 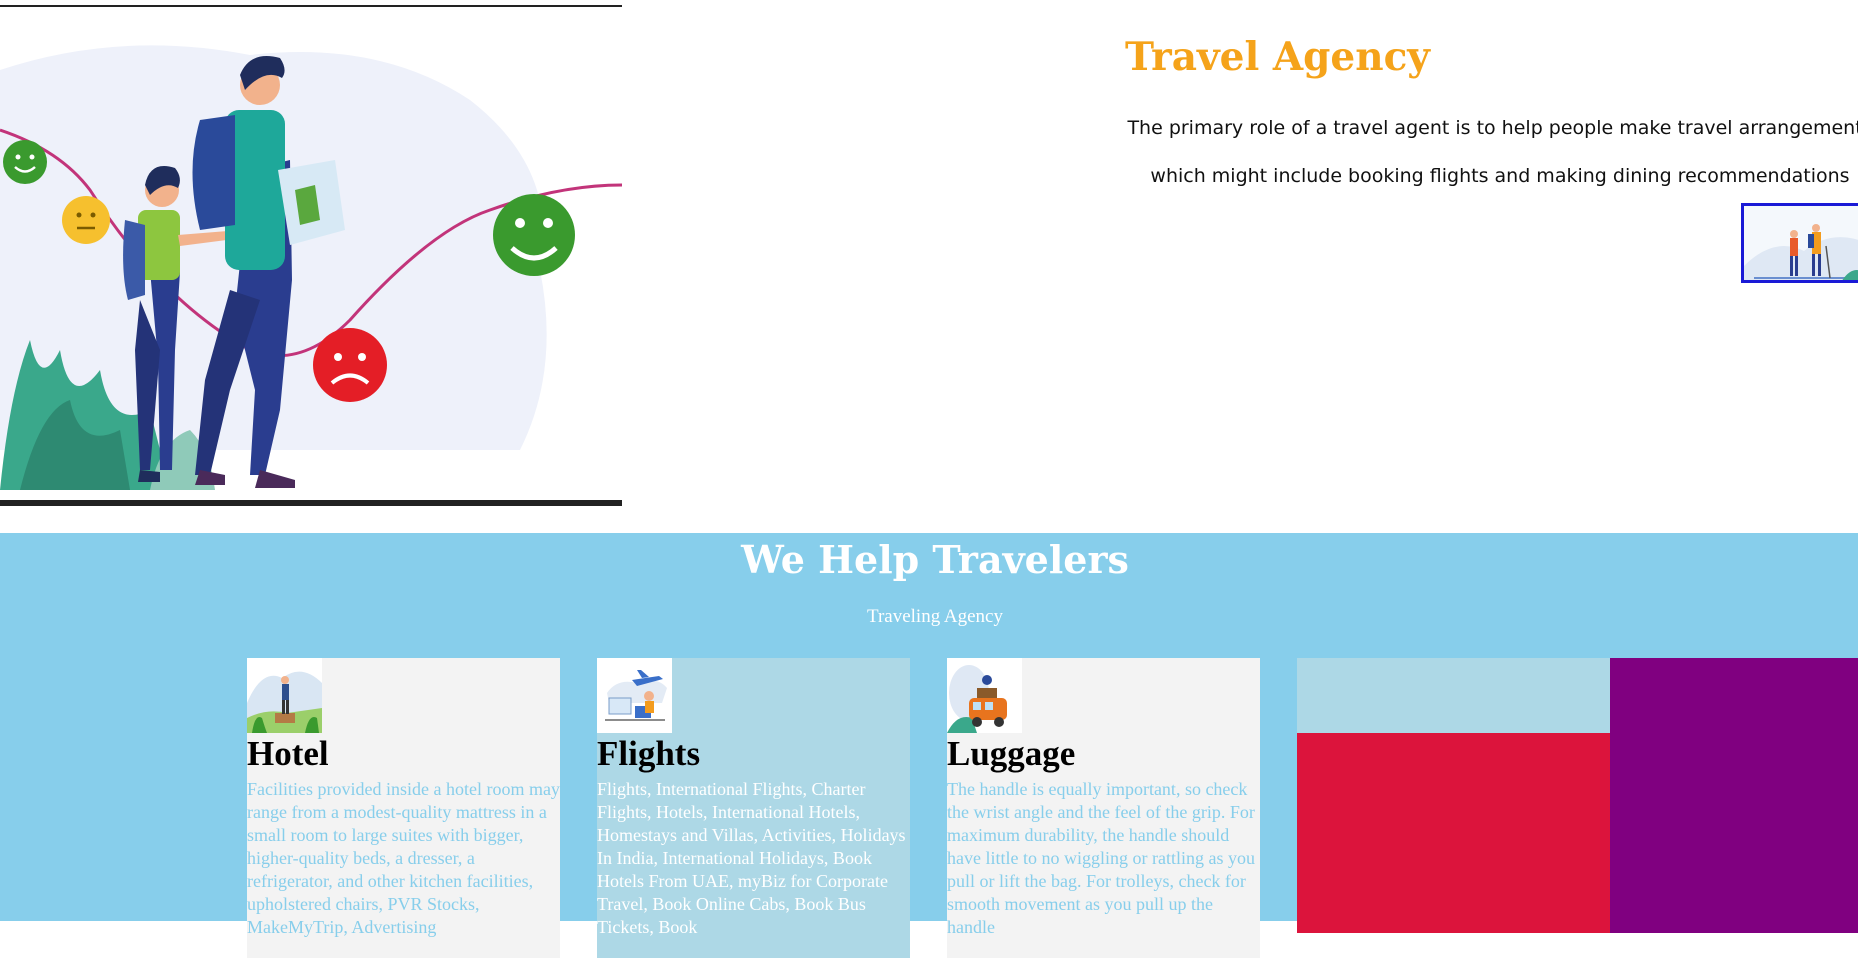 What do you see at coordinates (1277, 57) in the screenshot?
I see `agency-title: Travel Agency` at bounding box center [1277, 57].